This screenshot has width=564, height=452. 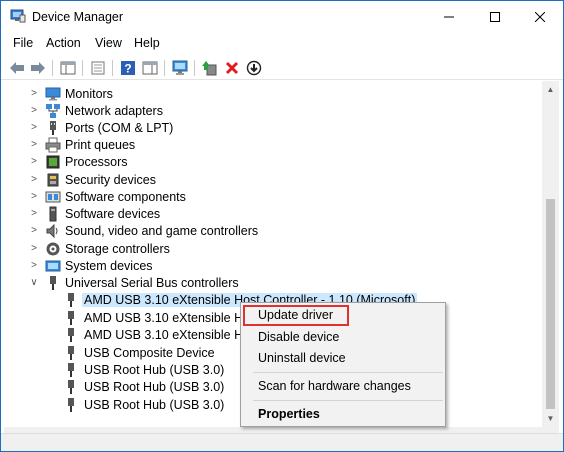 What do you see at coordinates (272, 213) in the screenshot?
I see `tree-item-software-devices: > Software devices` at bounding box center [272, 213].